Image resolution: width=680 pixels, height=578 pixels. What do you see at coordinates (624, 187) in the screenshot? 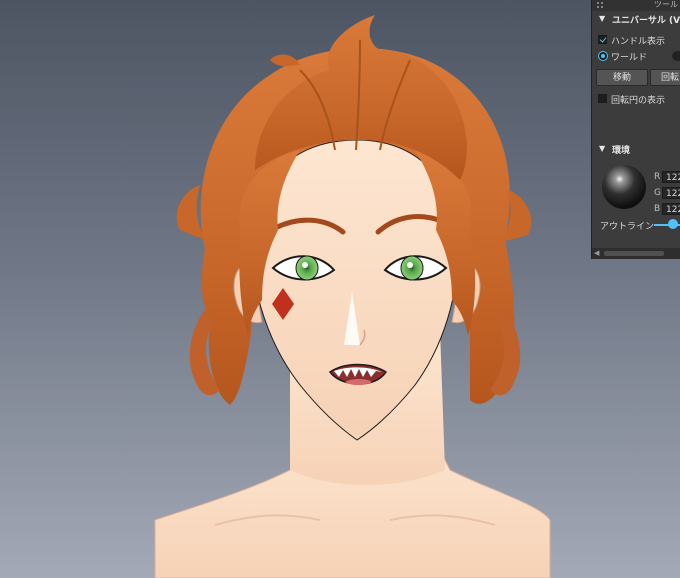
I see `environment-sphere-preview` at bounding box center [624, 187].